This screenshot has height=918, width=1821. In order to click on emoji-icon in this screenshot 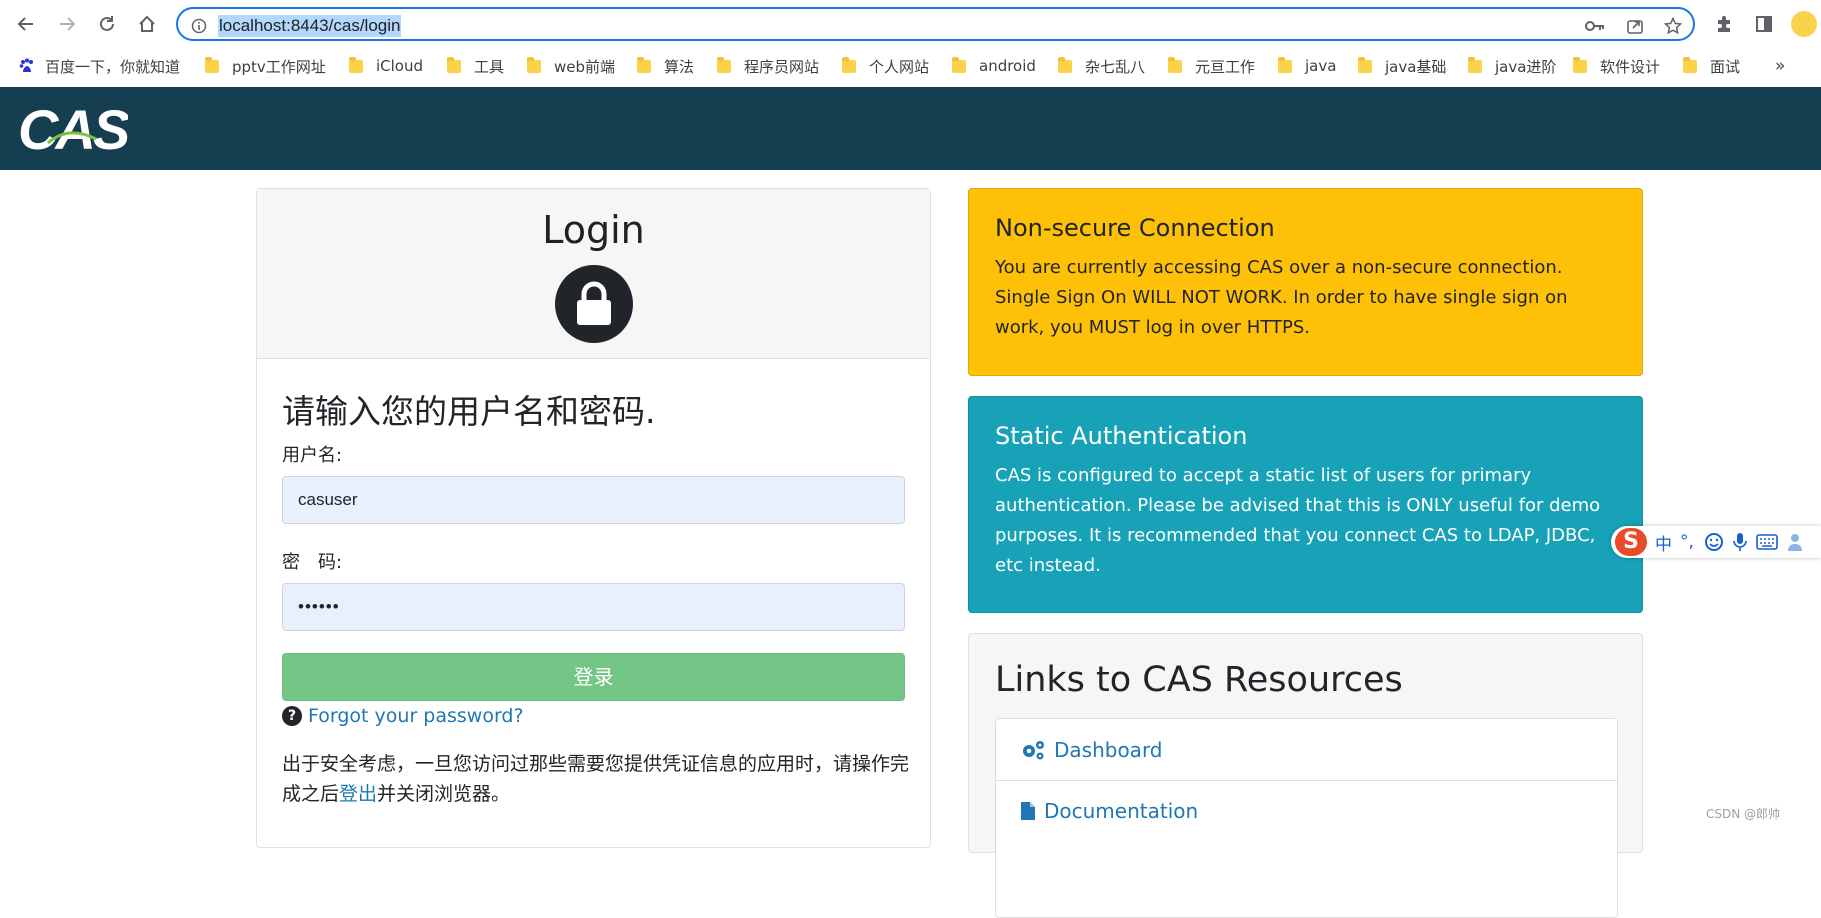, I will do `click(1714, 542)`.